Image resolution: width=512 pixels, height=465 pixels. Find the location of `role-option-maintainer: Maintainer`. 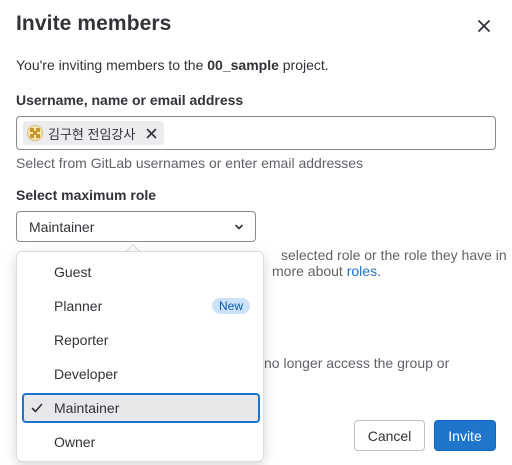

role-option-maintainer: Maintainer is located at coordinates (141, 408).